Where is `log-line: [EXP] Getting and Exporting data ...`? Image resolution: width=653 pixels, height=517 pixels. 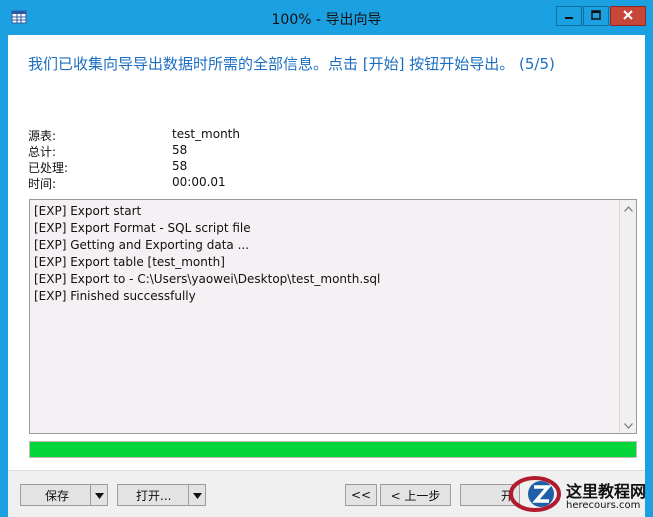
log-line: [EXP] Getting and Exporting data ... is located at coordinates (142, 245).